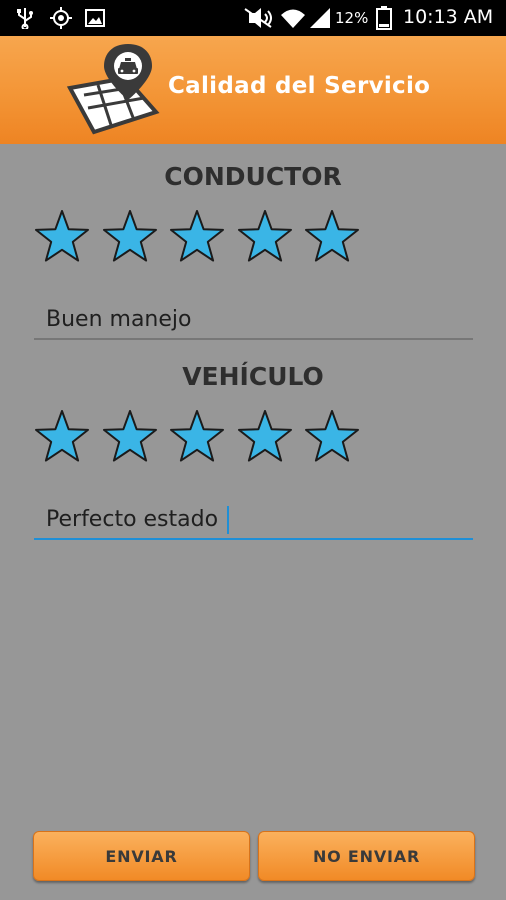 This screenshot has height=900, width=506. I want to click on send-button: ENVIAR, so click(141, 856).